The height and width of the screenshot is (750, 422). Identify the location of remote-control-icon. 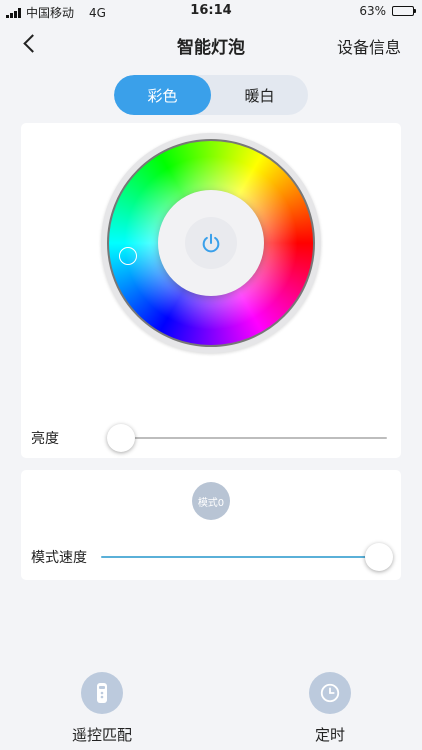
(102, 693).